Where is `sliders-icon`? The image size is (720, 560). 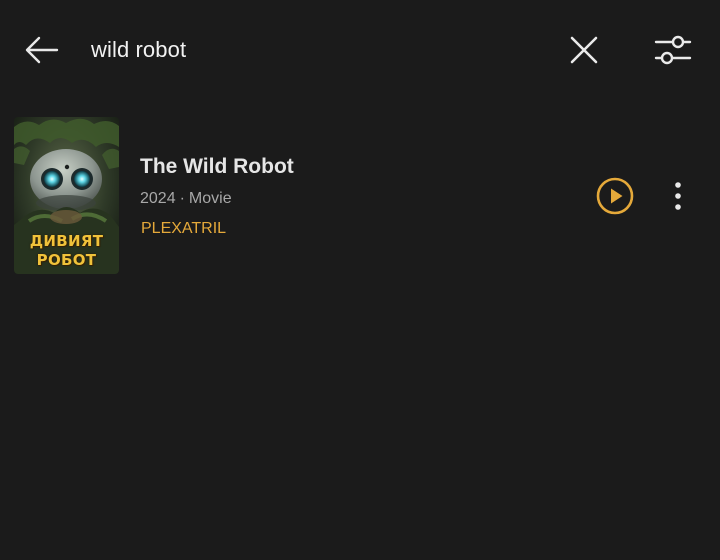 sliders-icon is located at coordinates (673, 50).